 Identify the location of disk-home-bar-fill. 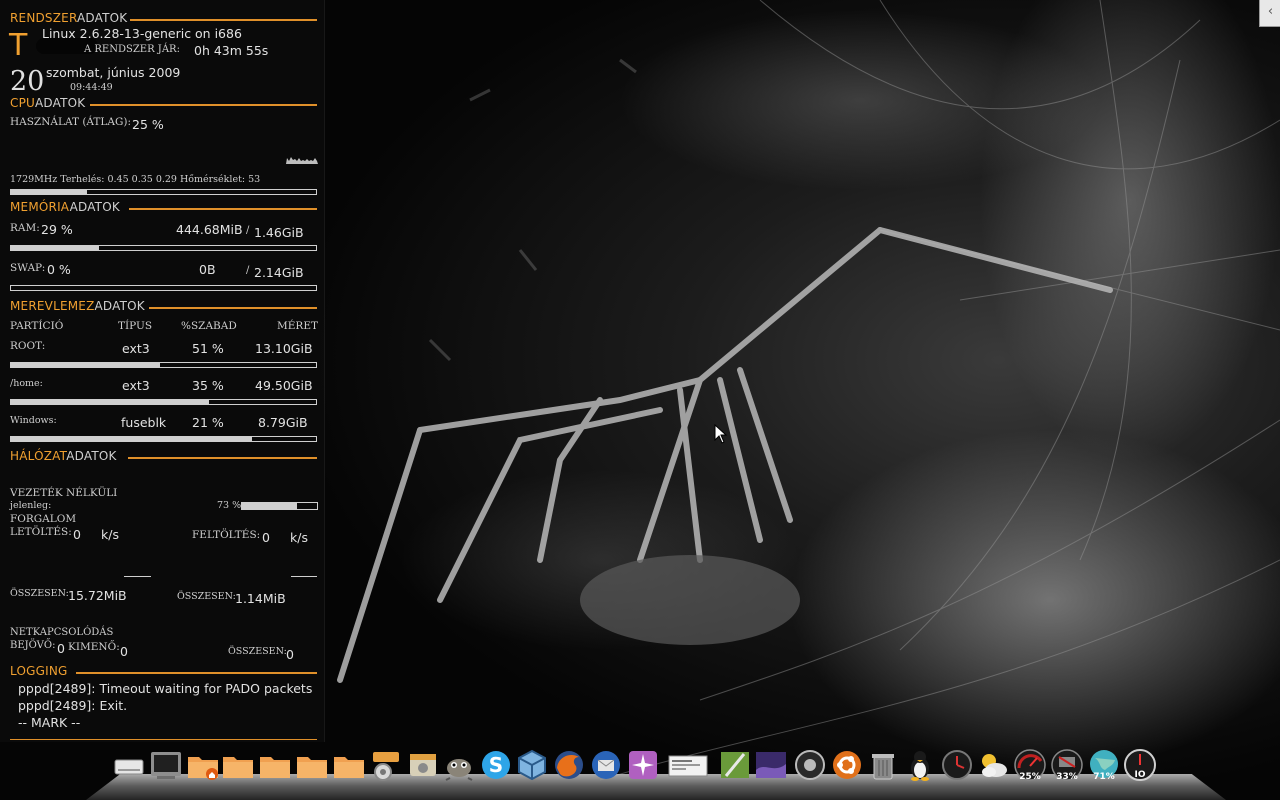
(110, 402).